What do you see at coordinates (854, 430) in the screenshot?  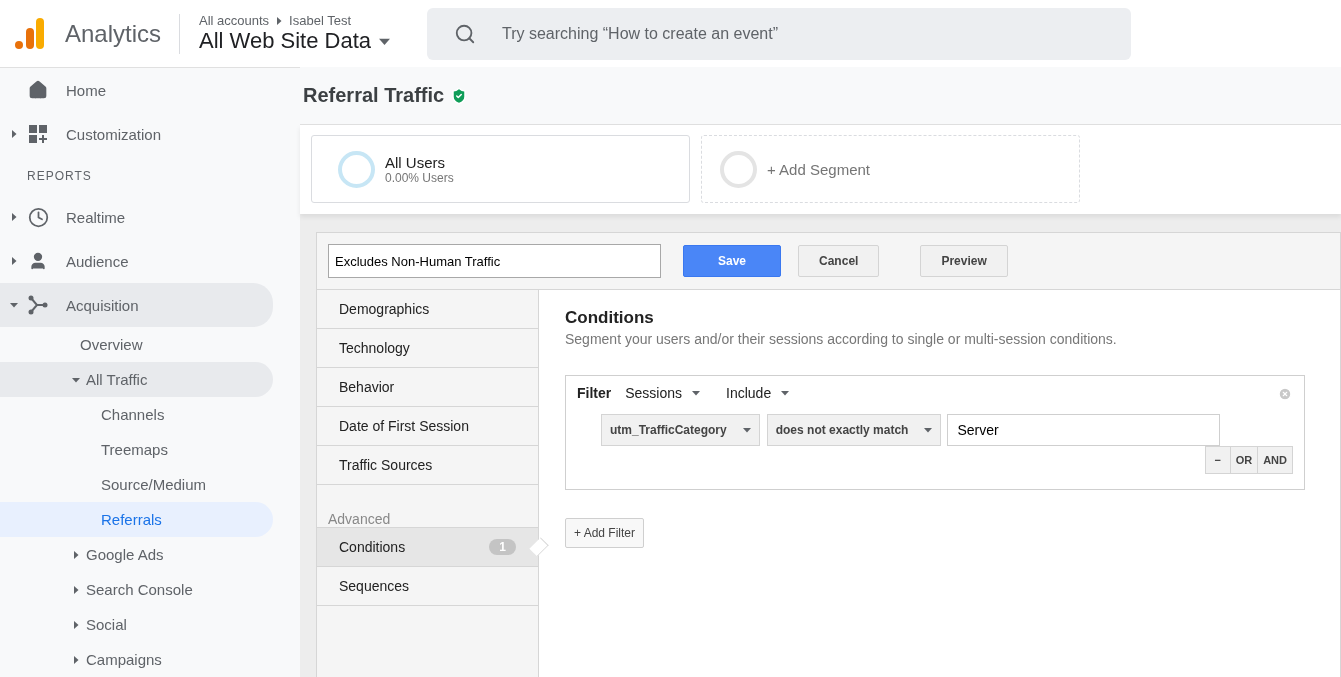 I see `operator-dropdown: does not exactly match` at bounding box center [854, 430].